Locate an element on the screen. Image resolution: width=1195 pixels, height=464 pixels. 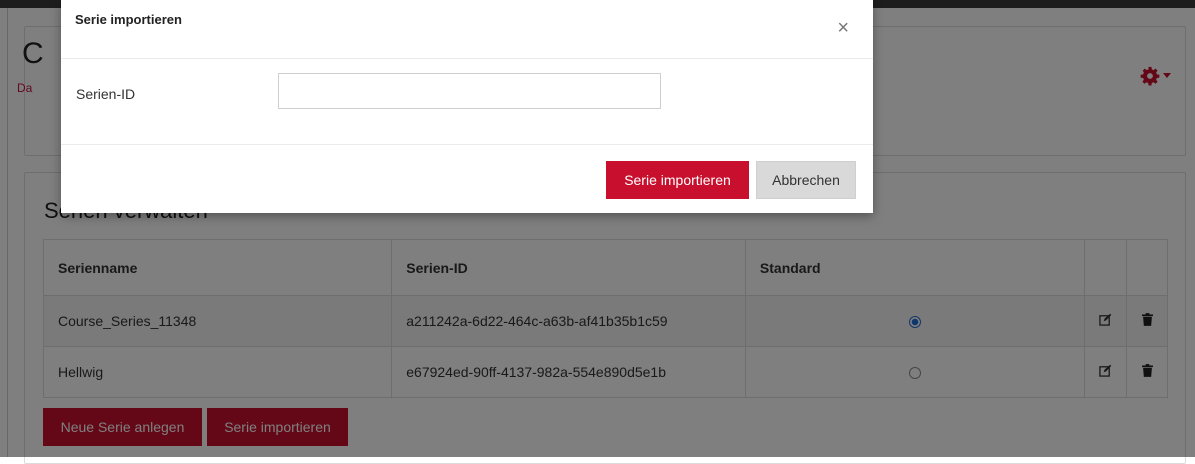
modal-header: Serie importieren × is located at coordinates (467, 29).